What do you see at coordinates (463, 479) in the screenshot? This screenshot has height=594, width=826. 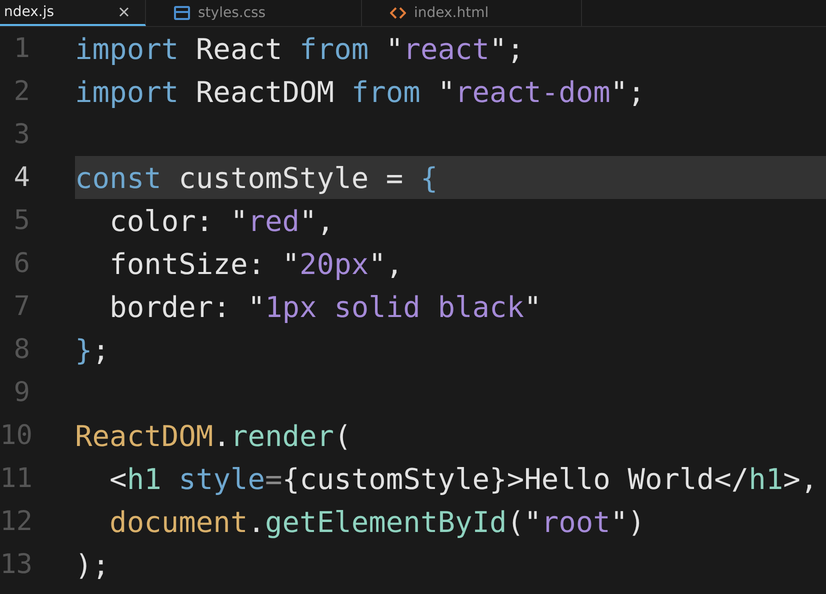 I see `code-line: <h1 style={customStyle}>Hello World</h1>,` at bounding box center [463, 479].